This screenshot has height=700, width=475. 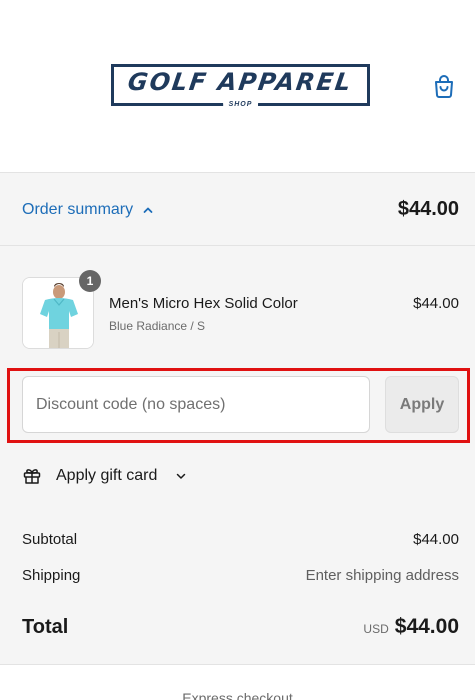 I want to click on summary-total-price: $44.00, so click(x=428, y=209).